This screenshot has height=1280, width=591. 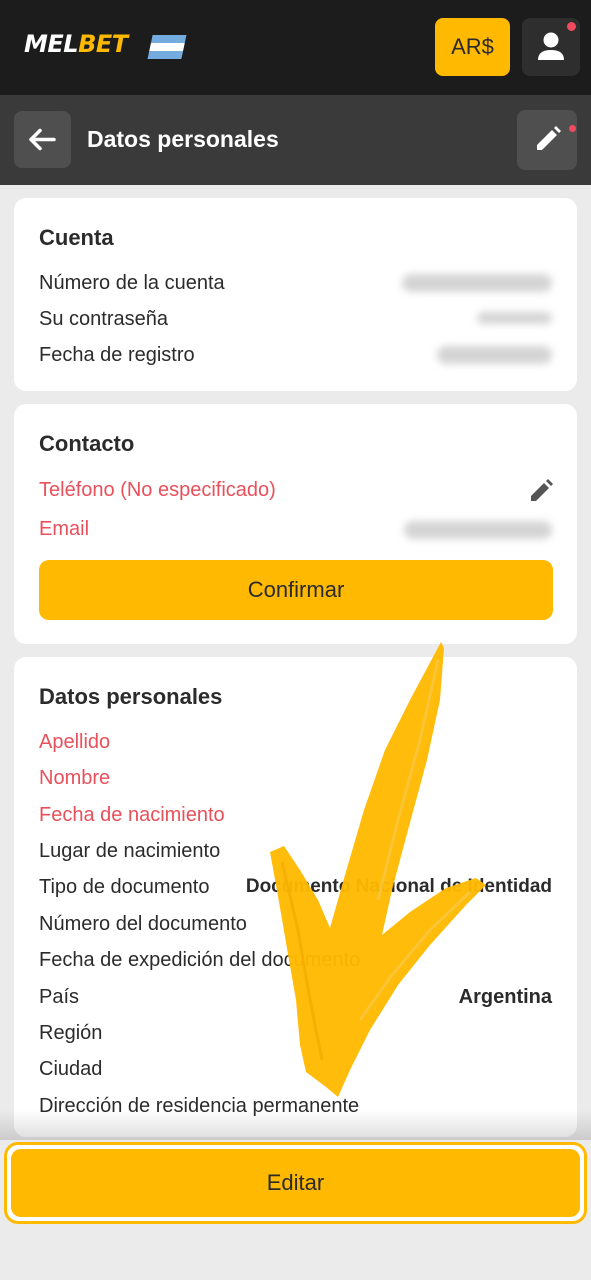 I want to click on birth-date-label: Fecha de nacimiento, so click(x=132, y=815).